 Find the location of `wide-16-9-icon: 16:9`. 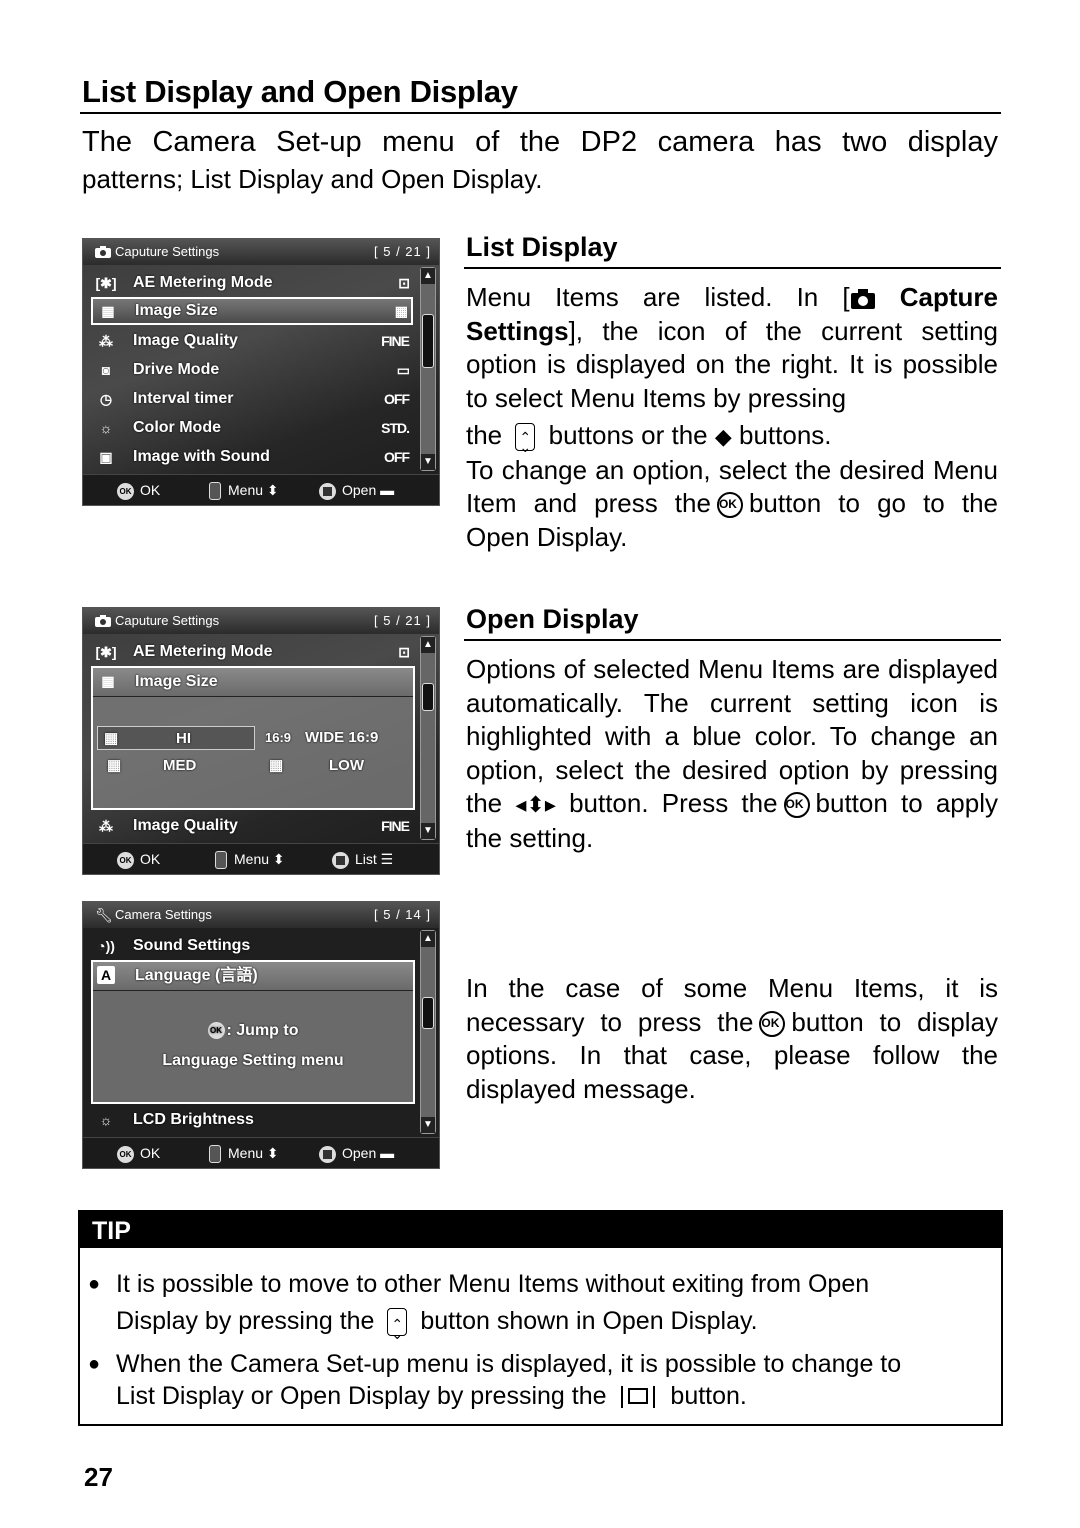

wide-16-9-icon: 16:9 is located at coordinates (278, 737).